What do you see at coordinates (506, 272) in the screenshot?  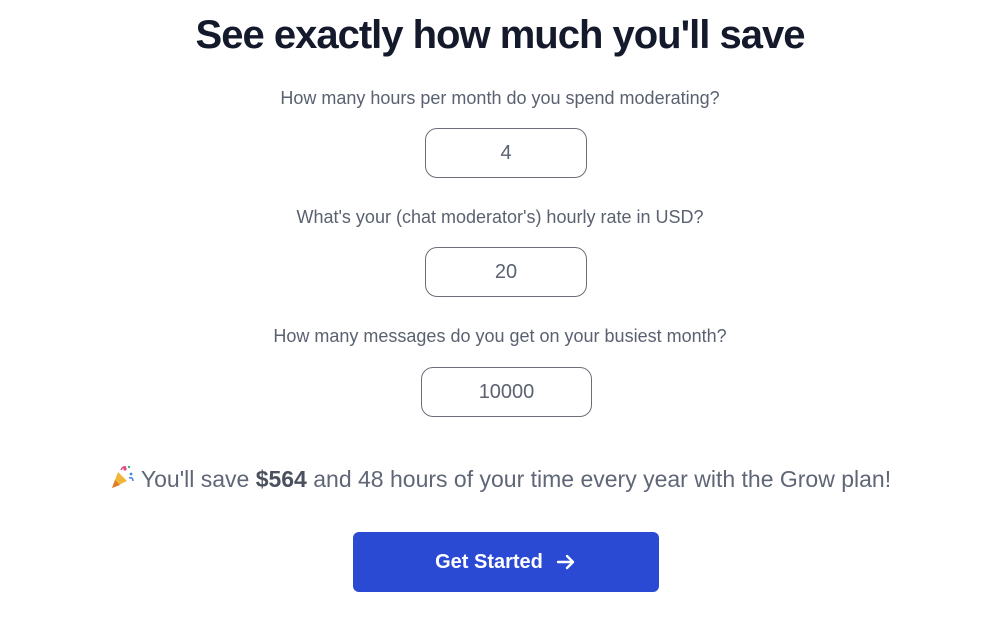 I see `rate-input` at bounding box center [506, 272].